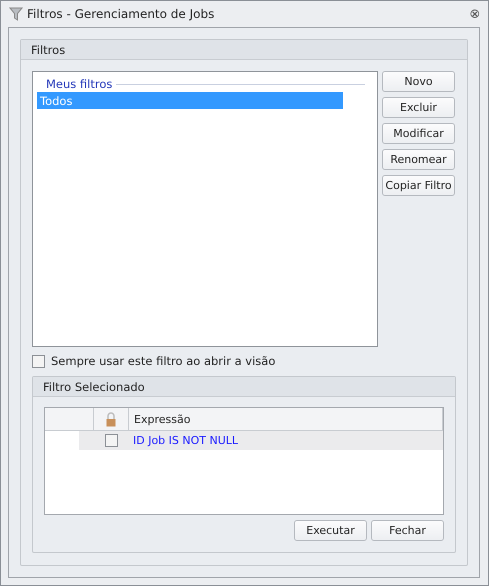 The height and width of the screenshot is (586, 489). What do you see at coordinates (111, 440) in the screenshot?
I see `lock-checkbox` at bounding box center [111, 440].